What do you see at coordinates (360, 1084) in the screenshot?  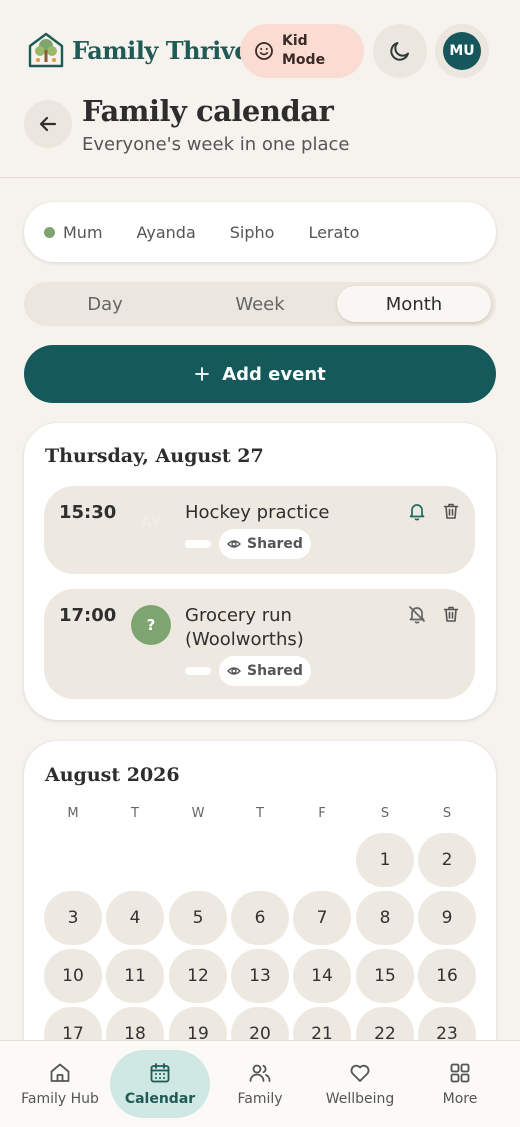 I see `nav-item-wellbeing: Wellbeing` at bounding box center [360, 1084].